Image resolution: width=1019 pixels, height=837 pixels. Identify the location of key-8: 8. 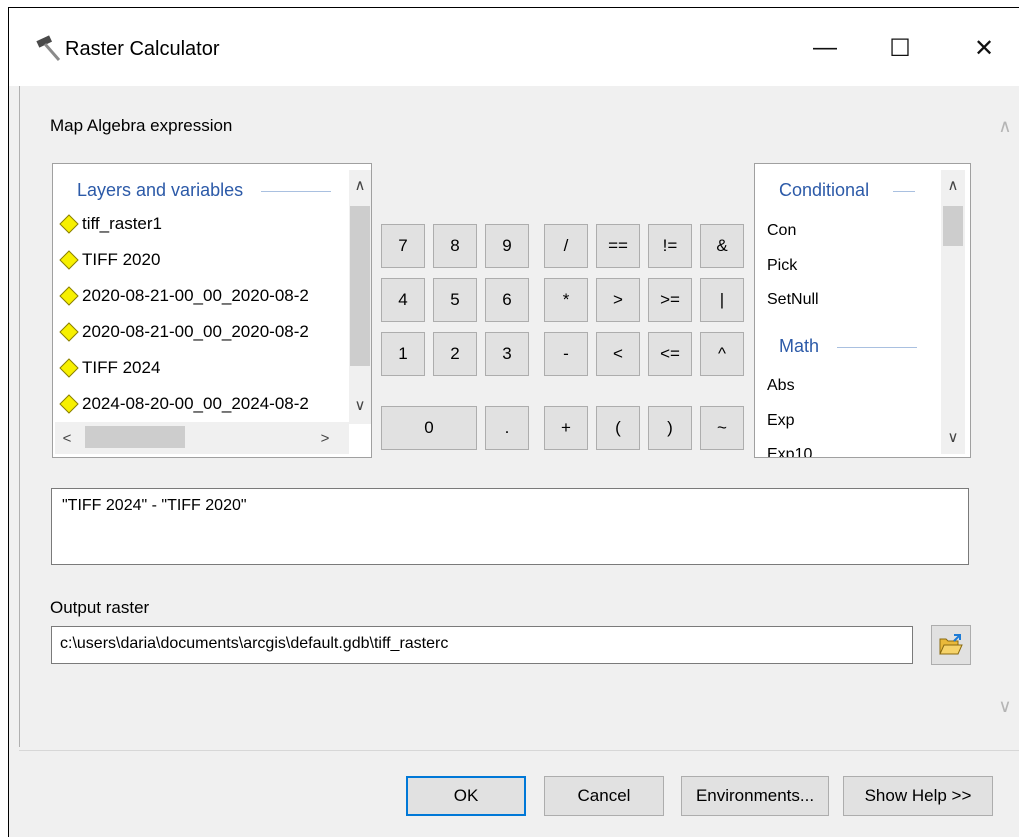
(455, 246).